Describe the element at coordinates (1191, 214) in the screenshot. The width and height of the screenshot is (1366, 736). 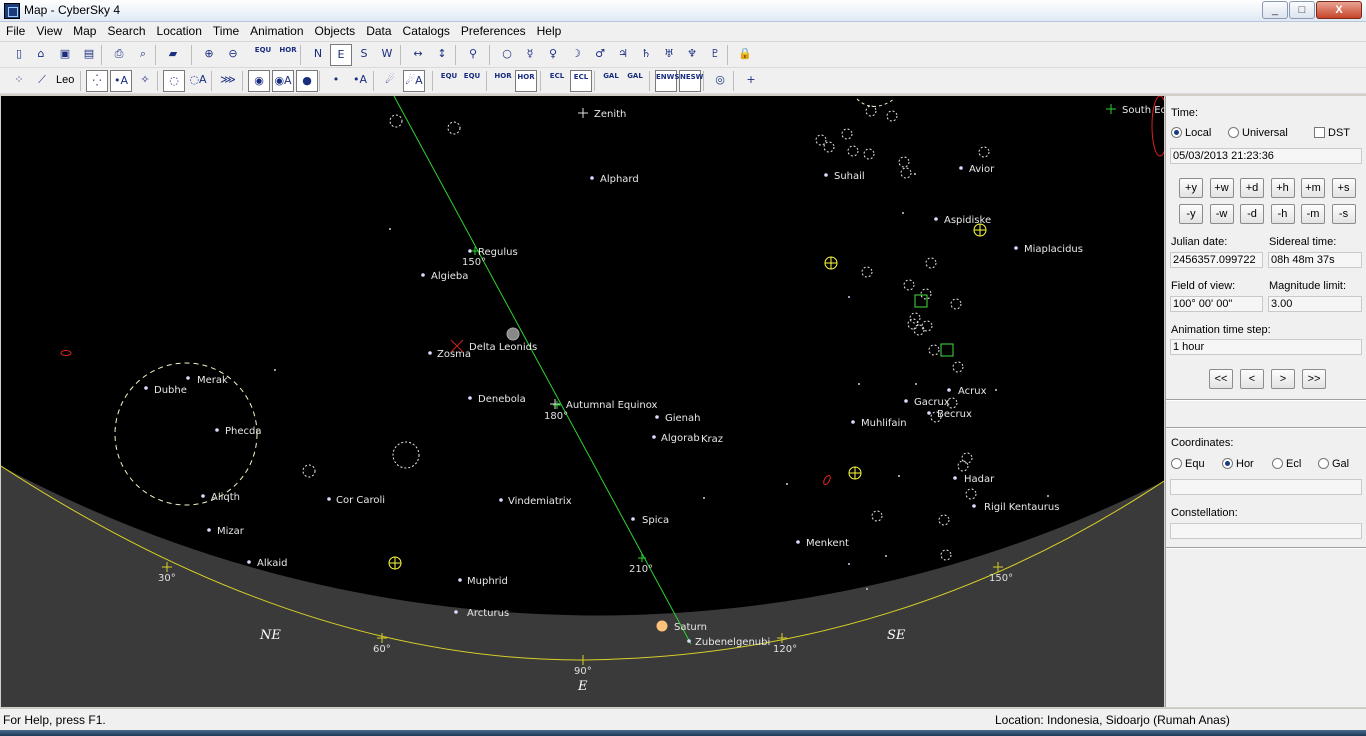
I see `time-step-minus-y-button: -y` at that location.